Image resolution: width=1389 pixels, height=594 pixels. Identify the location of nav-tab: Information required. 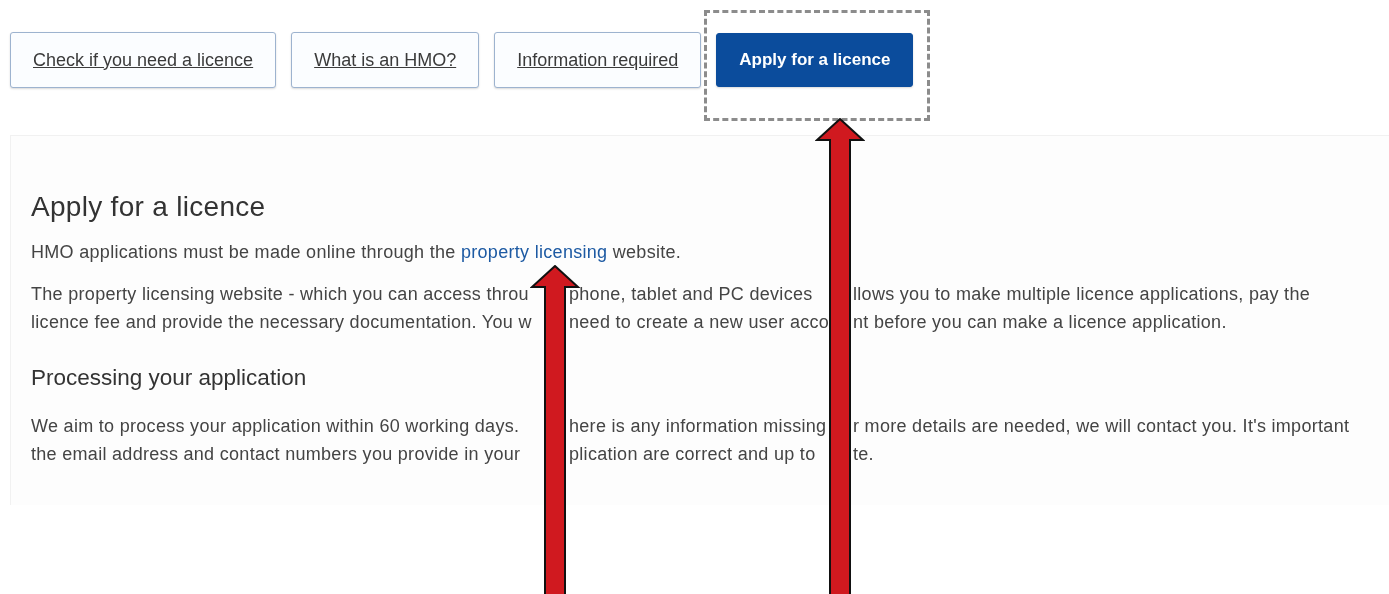
(598, 60).